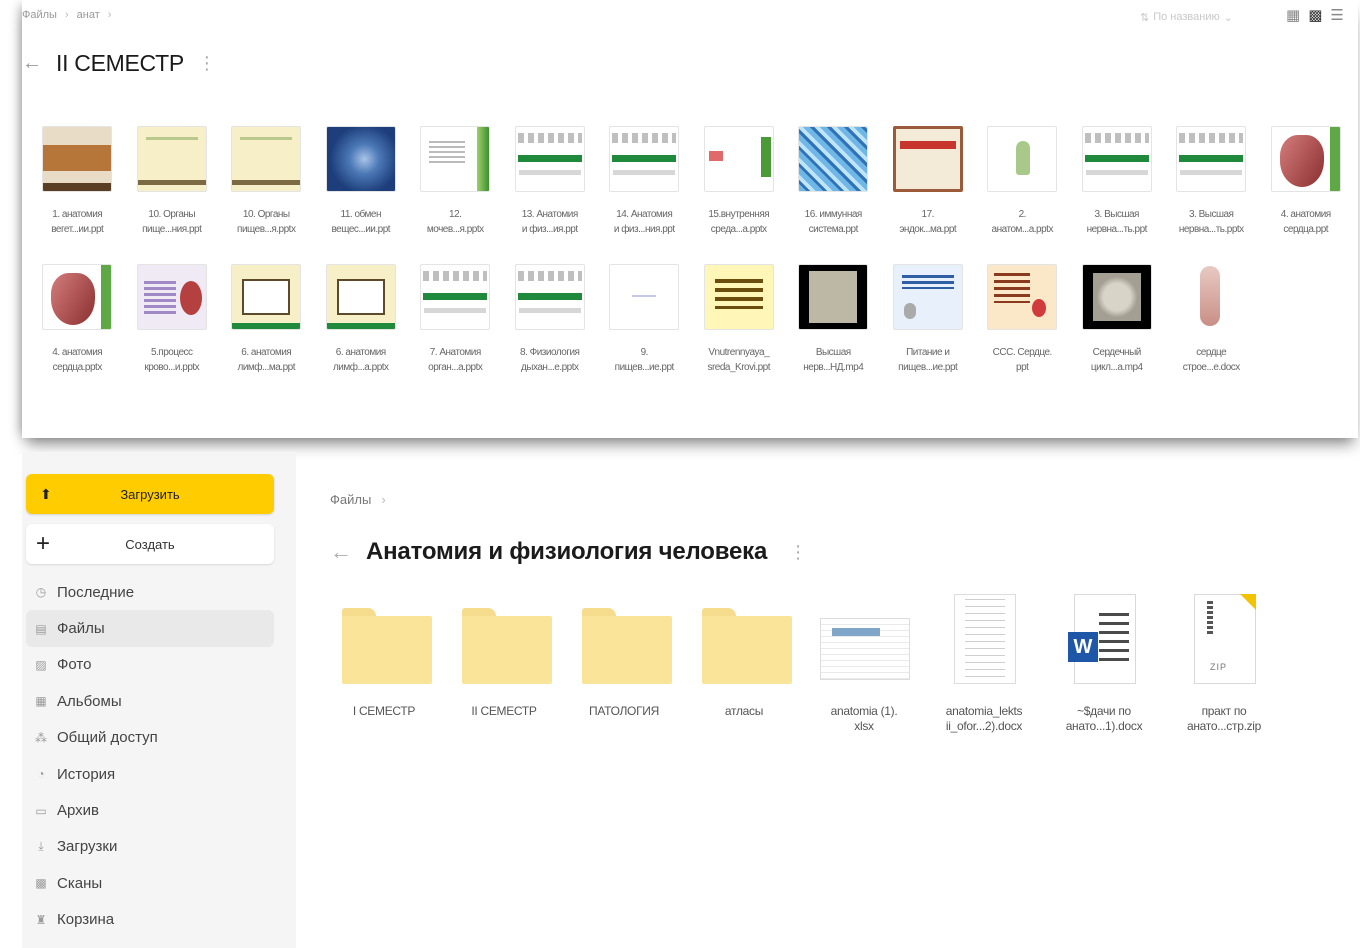 This screenshot has height=948, width=1360. I want to click on file-tile: 9. пищев...ие.ppt, so click(644, 319).